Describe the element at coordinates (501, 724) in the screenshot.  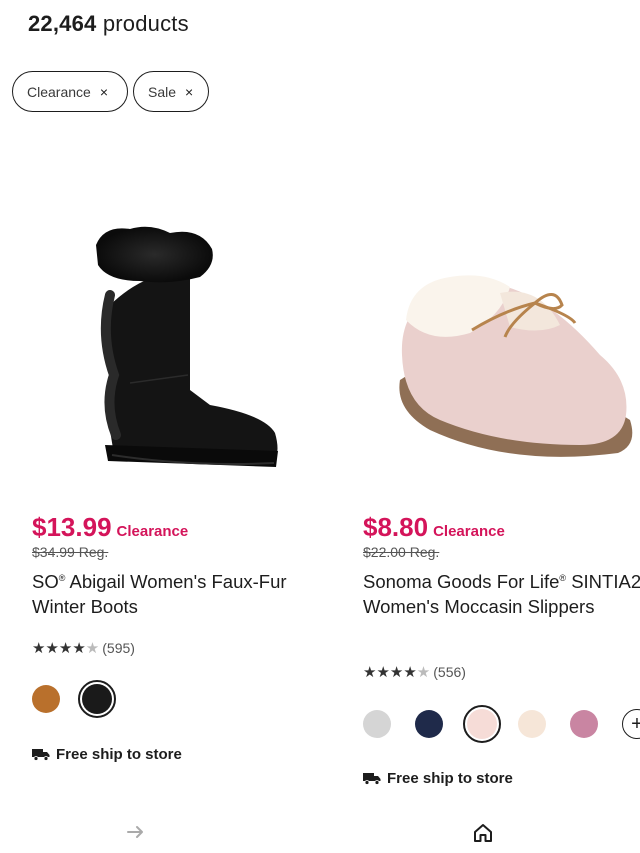
I see `color-swatches: +` at that location.